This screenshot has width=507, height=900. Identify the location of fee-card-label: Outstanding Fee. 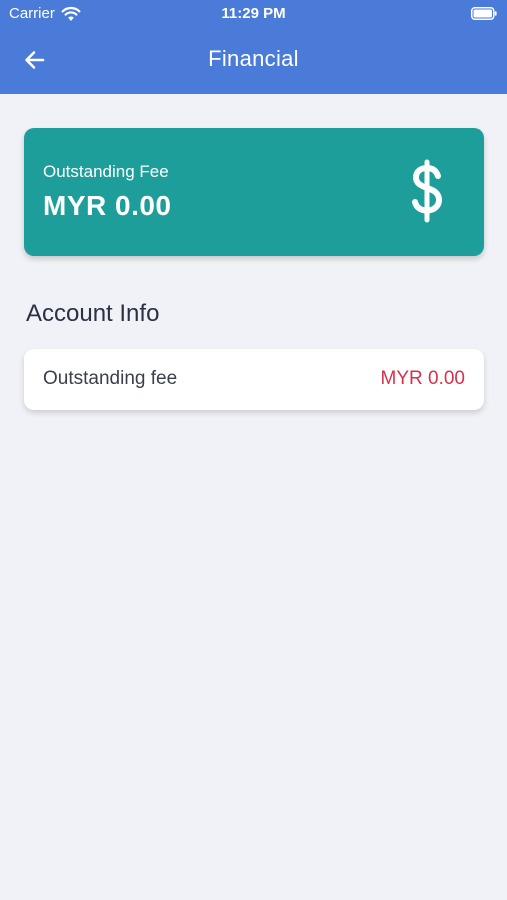
(106, 171).